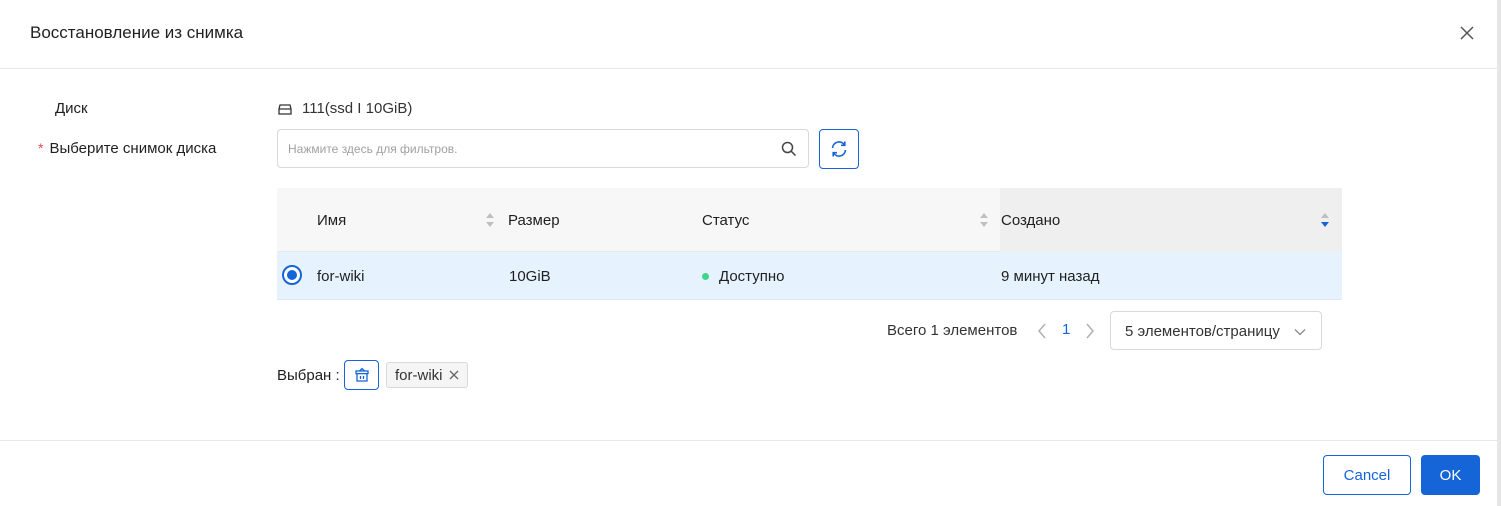 Image resolution: width=1501 pixels, height=506 pixels. Describe the element at coordinates (705, 276) in the screenshot. I see `status-dot-icon` at that location.